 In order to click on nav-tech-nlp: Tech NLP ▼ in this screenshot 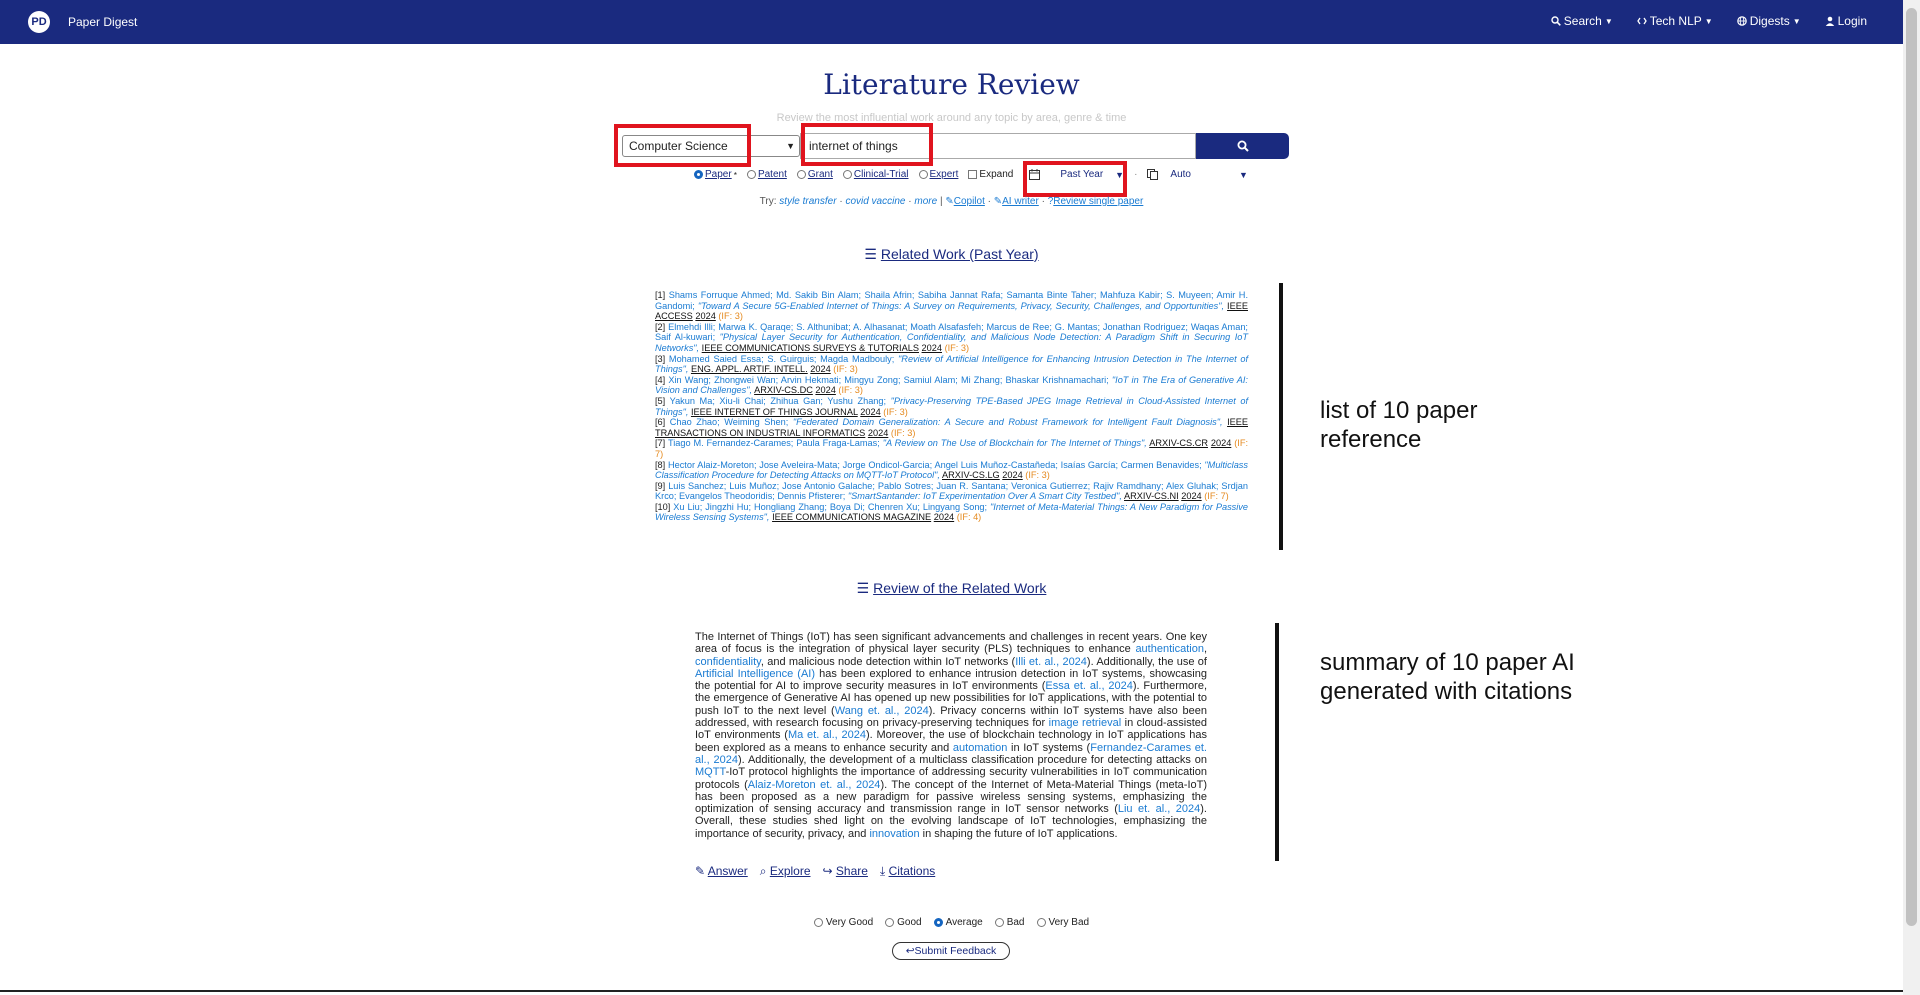, I will do `click(1674, 21)`.